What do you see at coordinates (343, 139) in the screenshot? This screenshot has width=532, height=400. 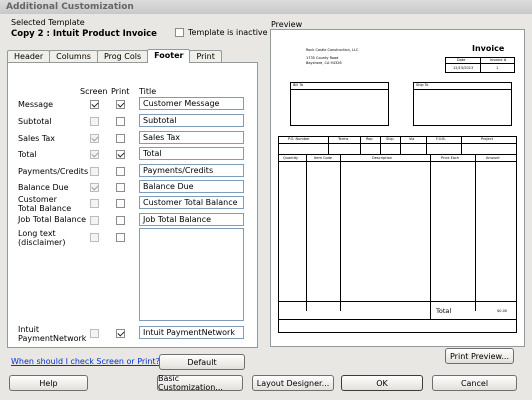 I see `preview-field-terms: Terms` at bounding box center [343, 139].